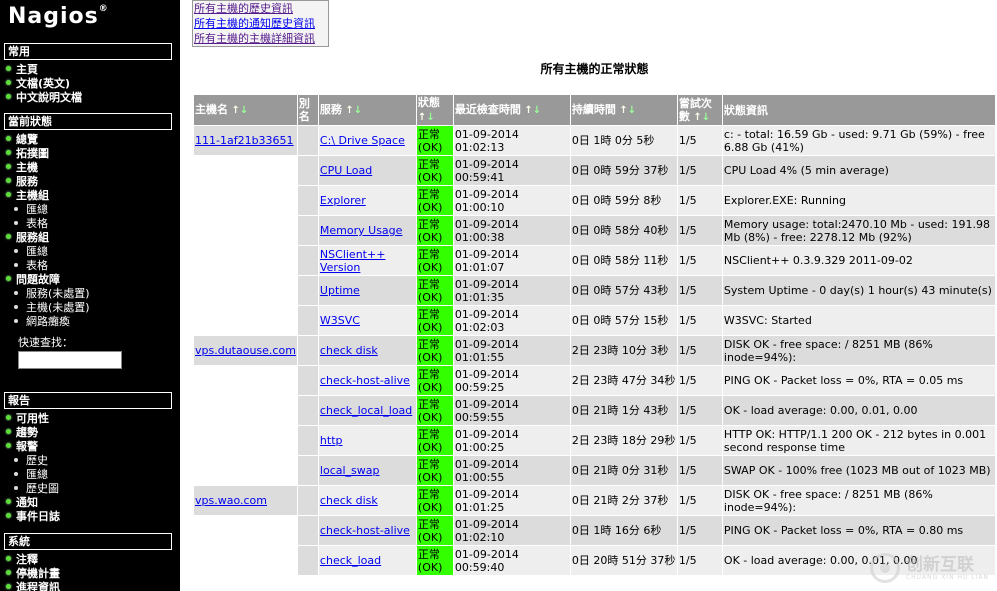 The image size is (997, 591). Describe the element at coordinates (331, 440) in the screenshot. I see `service-link: http` at that location.